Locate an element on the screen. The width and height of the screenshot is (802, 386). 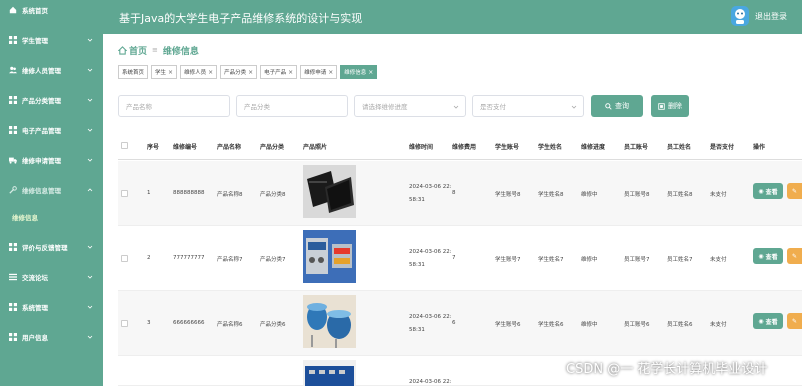
home-icon is located at coordinates (13, 10).